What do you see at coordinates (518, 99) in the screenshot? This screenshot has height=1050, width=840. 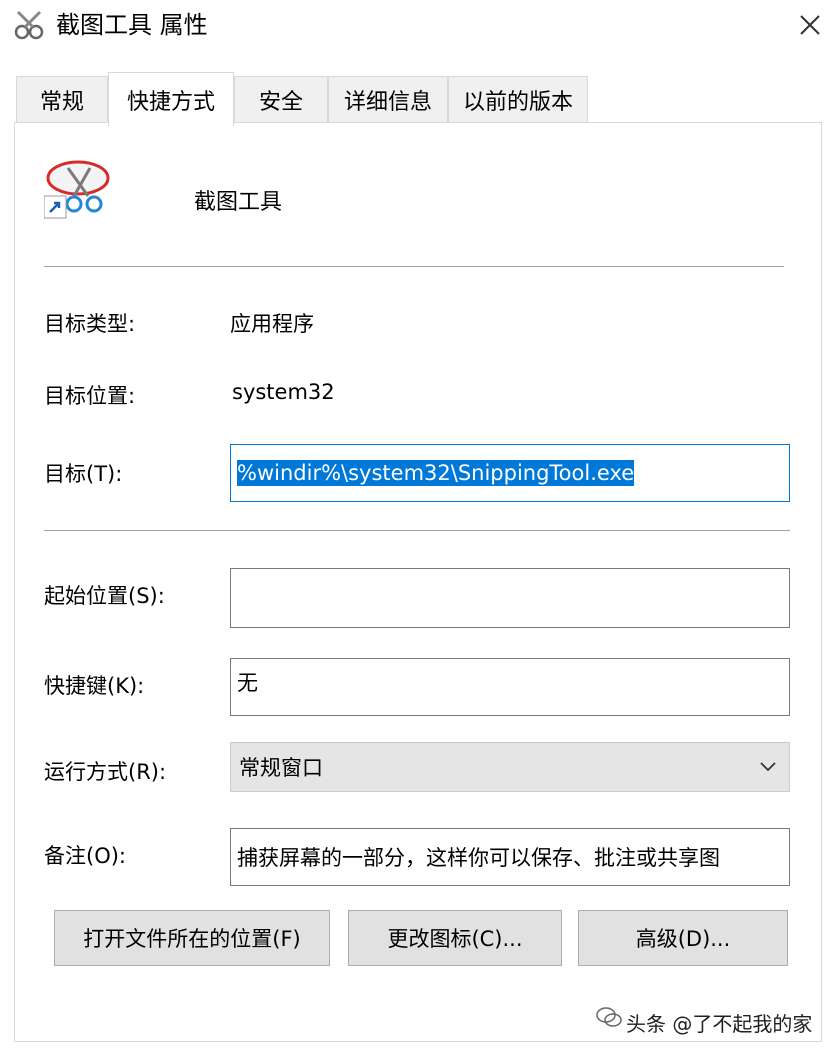 I see `tab-previous-versions: 以前的版本` at bounding box center [518, 99].